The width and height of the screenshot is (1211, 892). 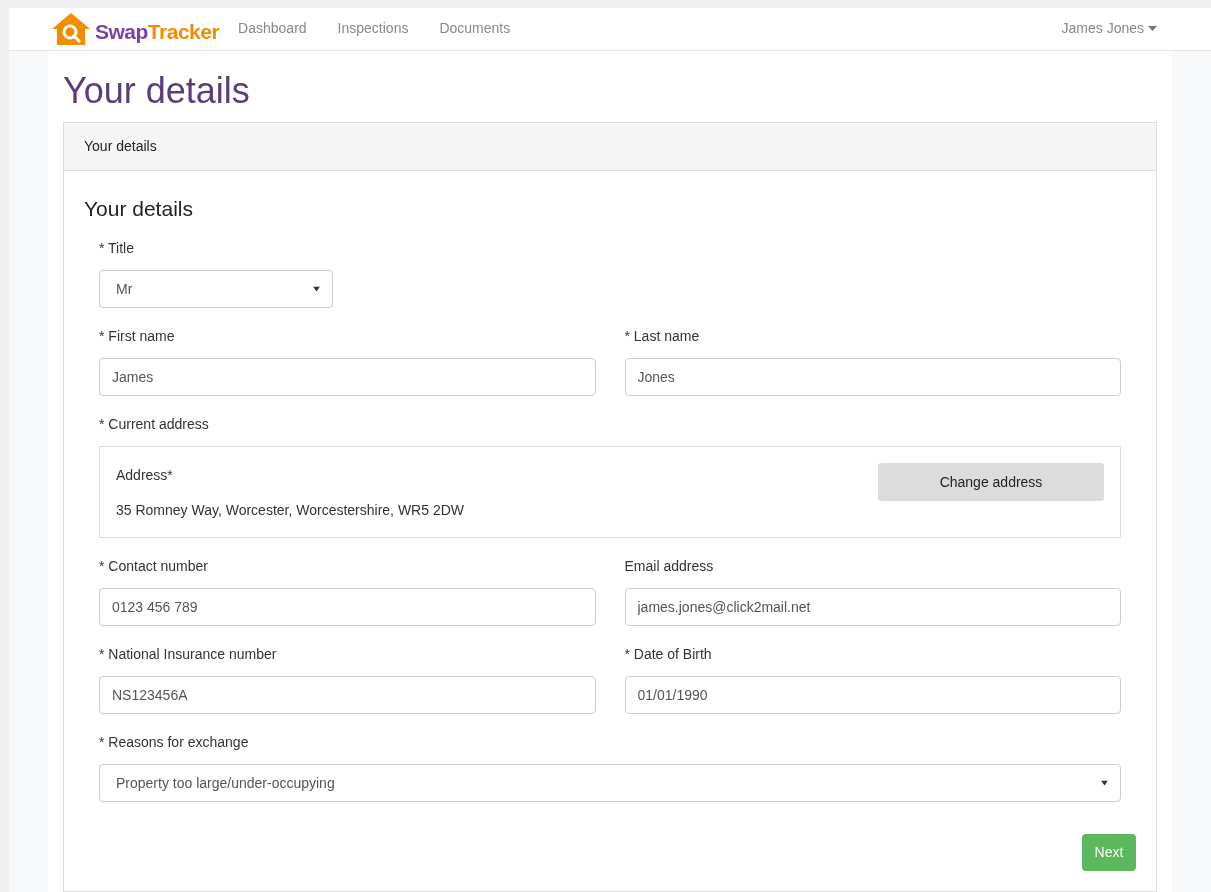 I want to click on nav-link: Inspections, so click(x=373, y=29).